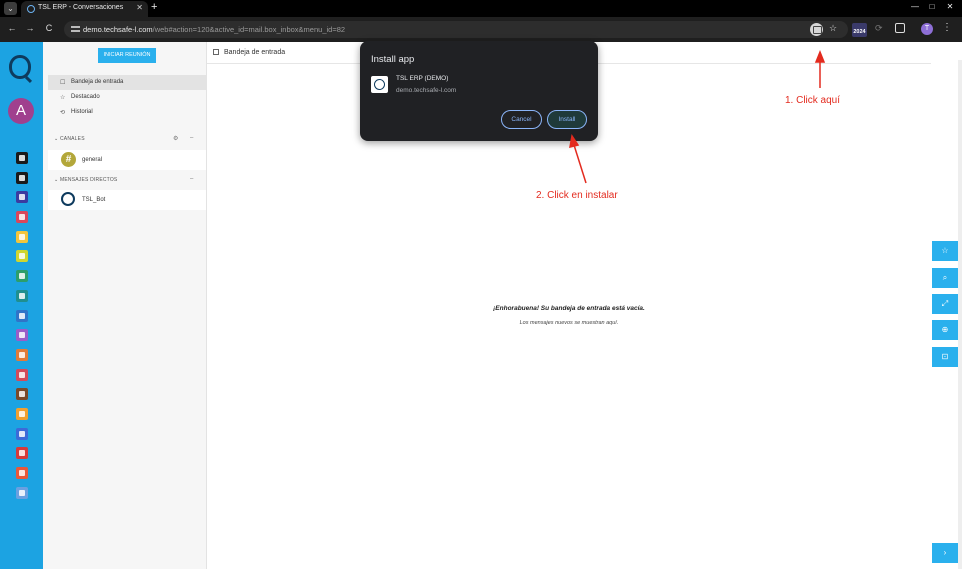  I want to click on back-button: ←, so click(12, 28).